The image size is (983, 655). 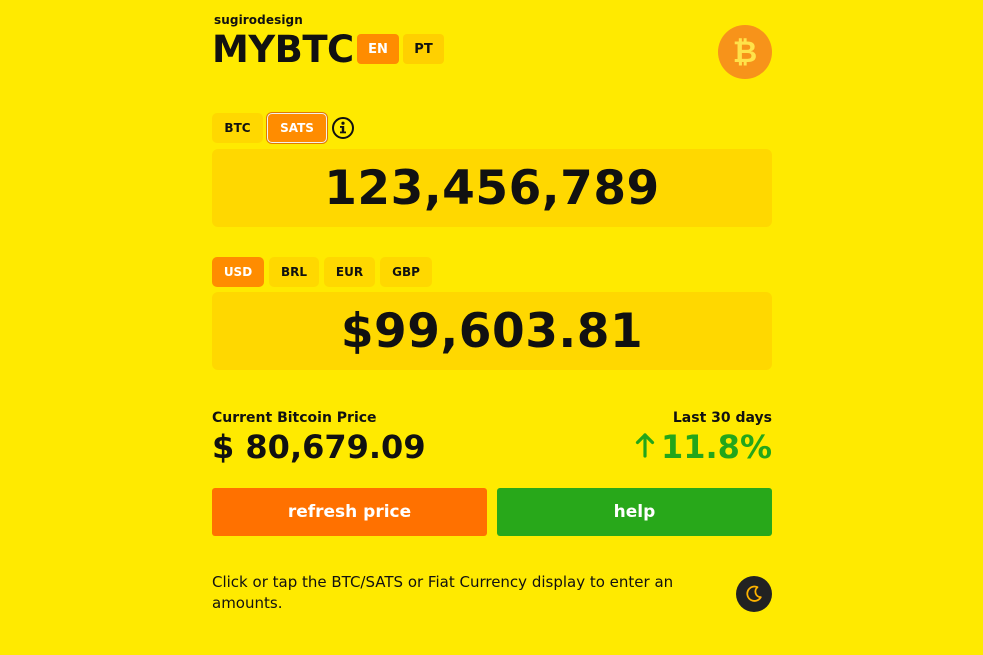 I want to click on price-change-value: 11.8%, so click(x=716, y=447).